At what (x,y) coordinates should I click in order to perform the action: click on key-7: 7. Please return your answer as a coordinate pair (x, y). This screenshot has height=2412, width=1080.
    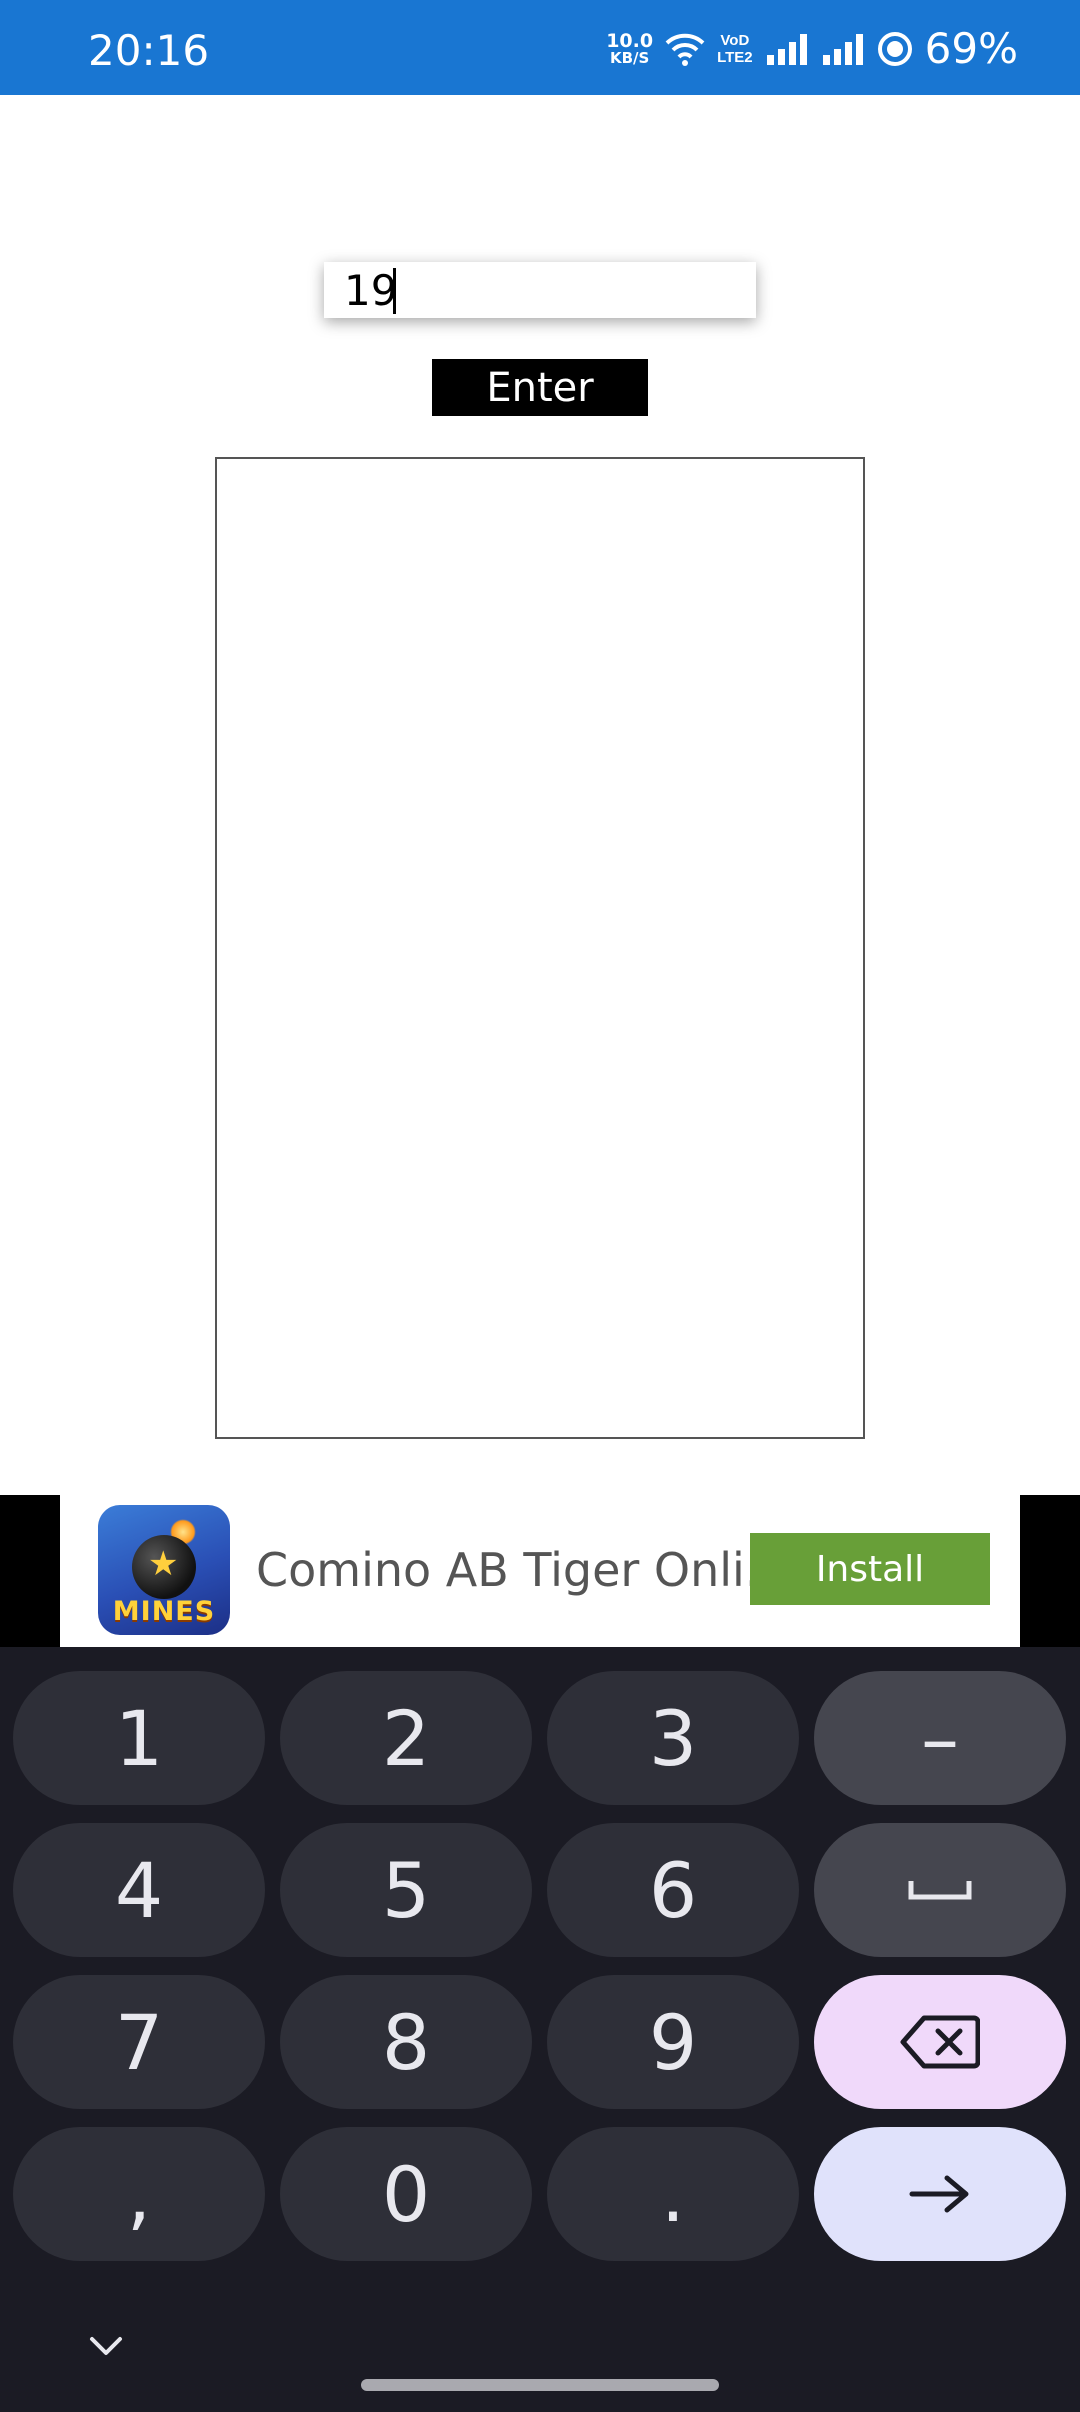
    Looking at the image, I should click on (139, 2042).